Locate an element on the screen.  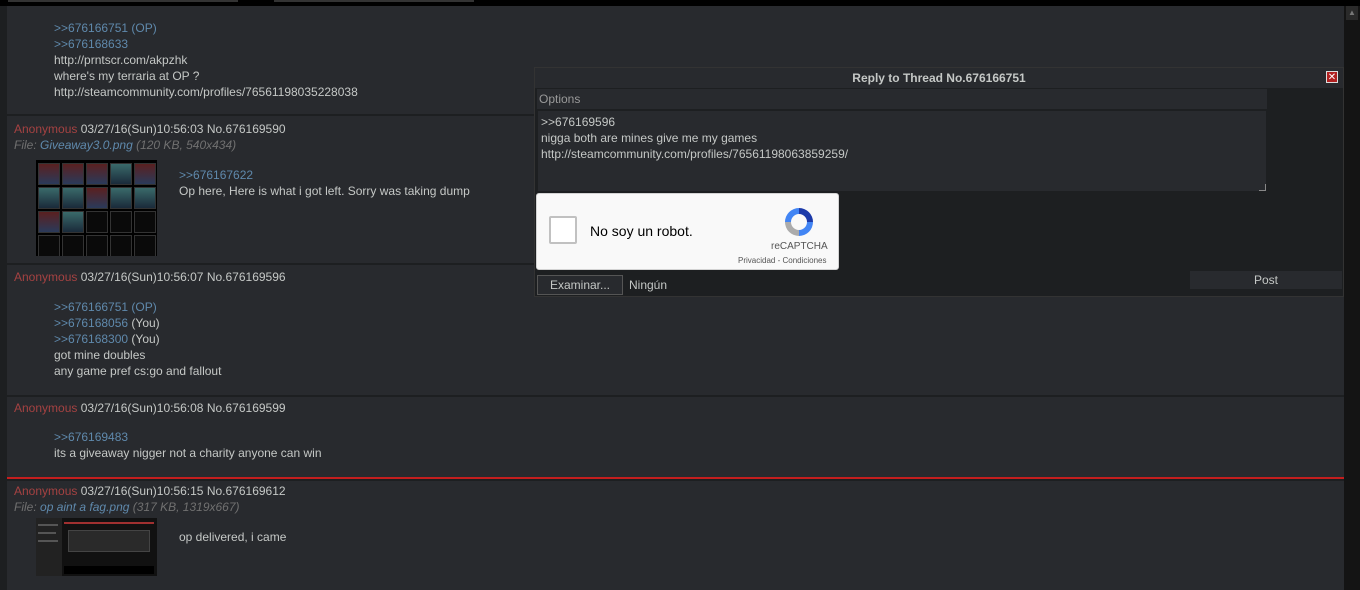
post-date: 03/27/16(Sun)10:56:03 is located at coordinates (142, 129).